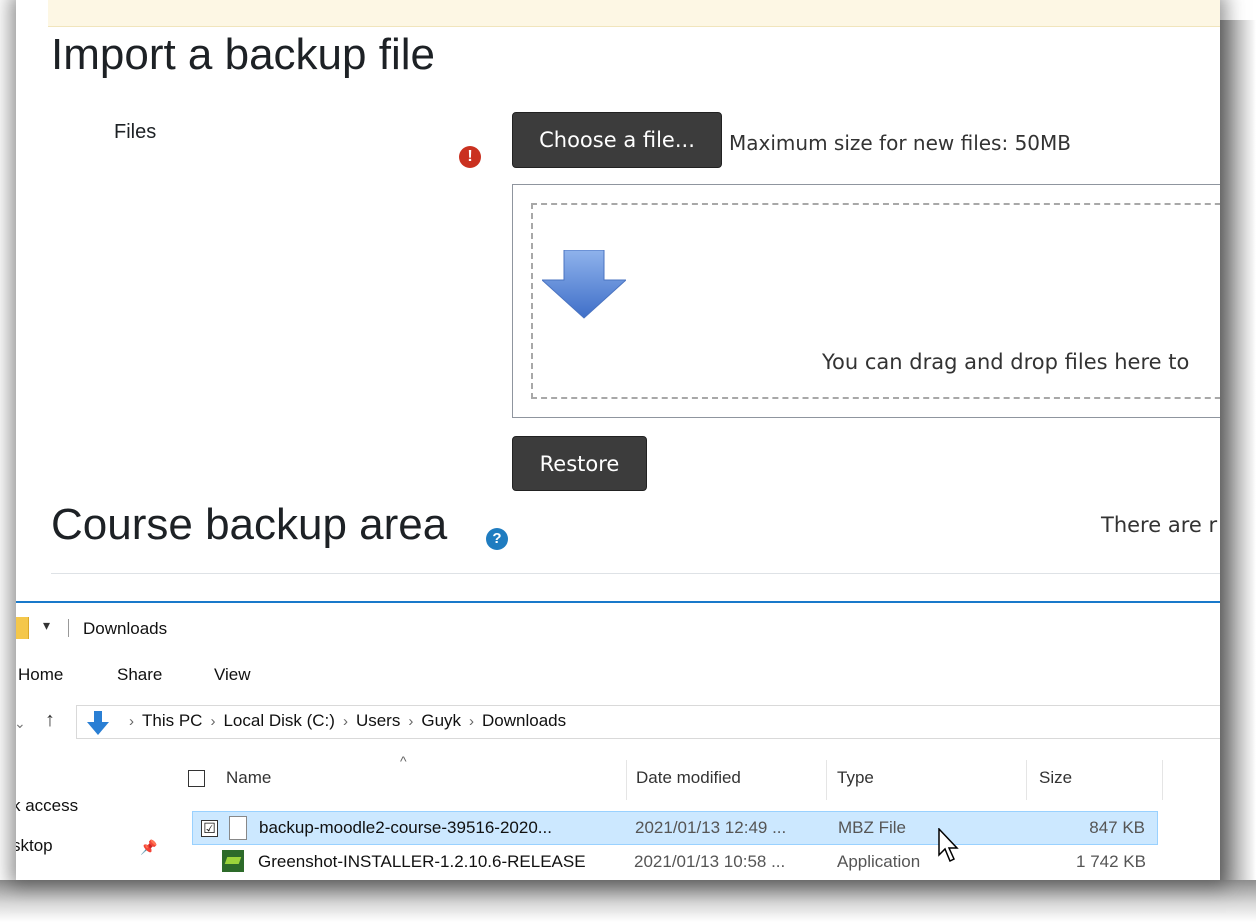 This screenshot has width=1256, height=922. I want to click on divider, so click(635, 573).